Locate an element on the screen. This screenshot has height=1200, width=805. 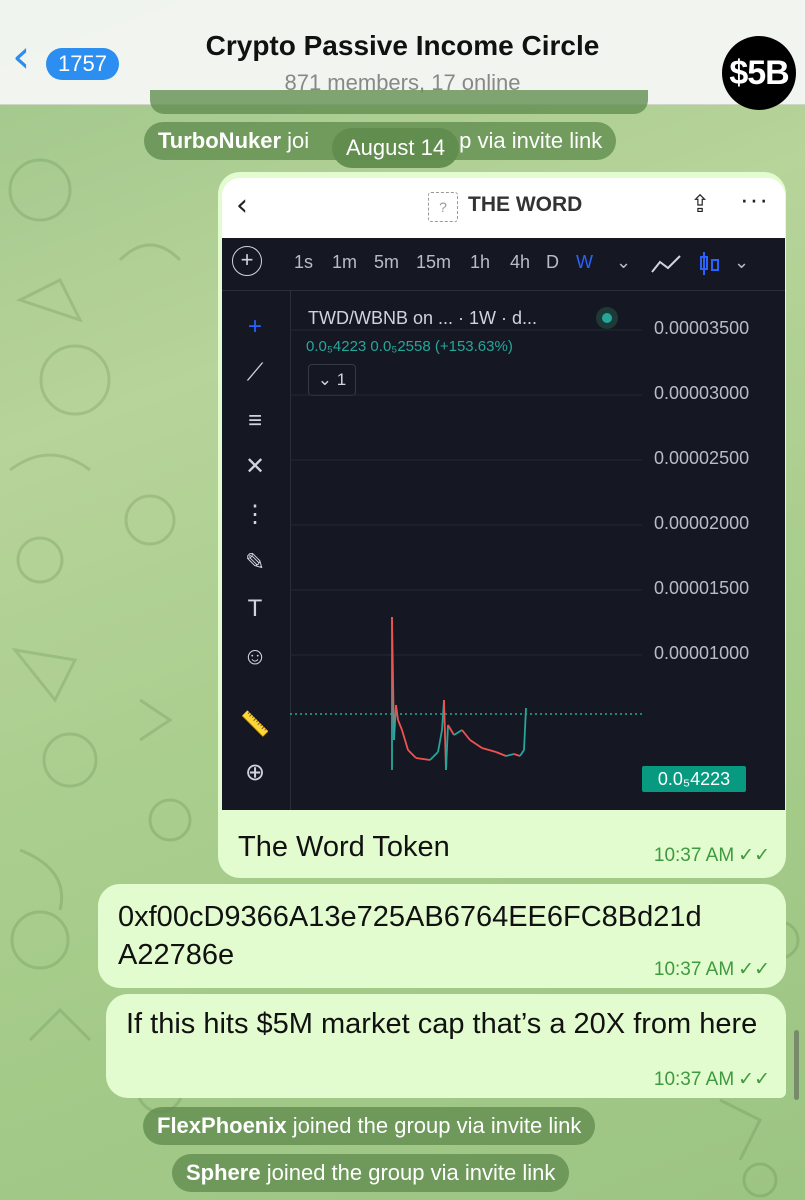
timeframe-button: 1h is located at coordinates (480, 262).